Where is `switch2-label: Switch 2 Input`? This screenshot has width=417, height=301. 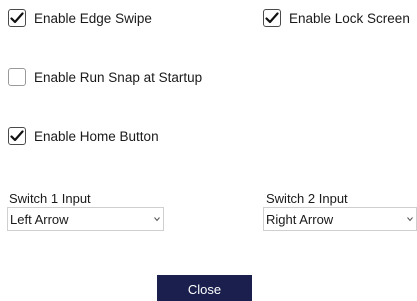 switch2-label: Switch 2 Input is located at coordinates (307, 198).